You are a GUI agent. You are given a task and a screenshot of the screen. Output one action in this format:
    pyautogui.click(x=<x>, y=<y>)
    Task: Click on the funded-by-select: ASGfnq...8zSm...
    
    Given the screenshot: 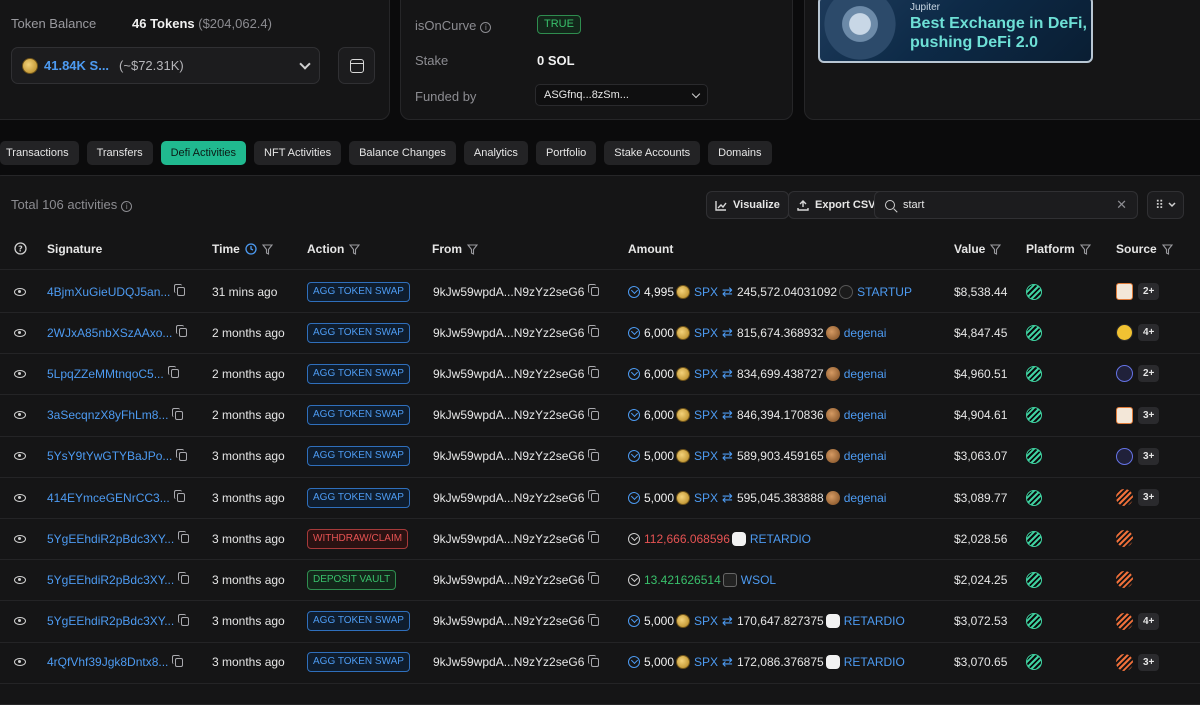 What is the action you would take?
    pyautogui.click(x=621, y=95)
    